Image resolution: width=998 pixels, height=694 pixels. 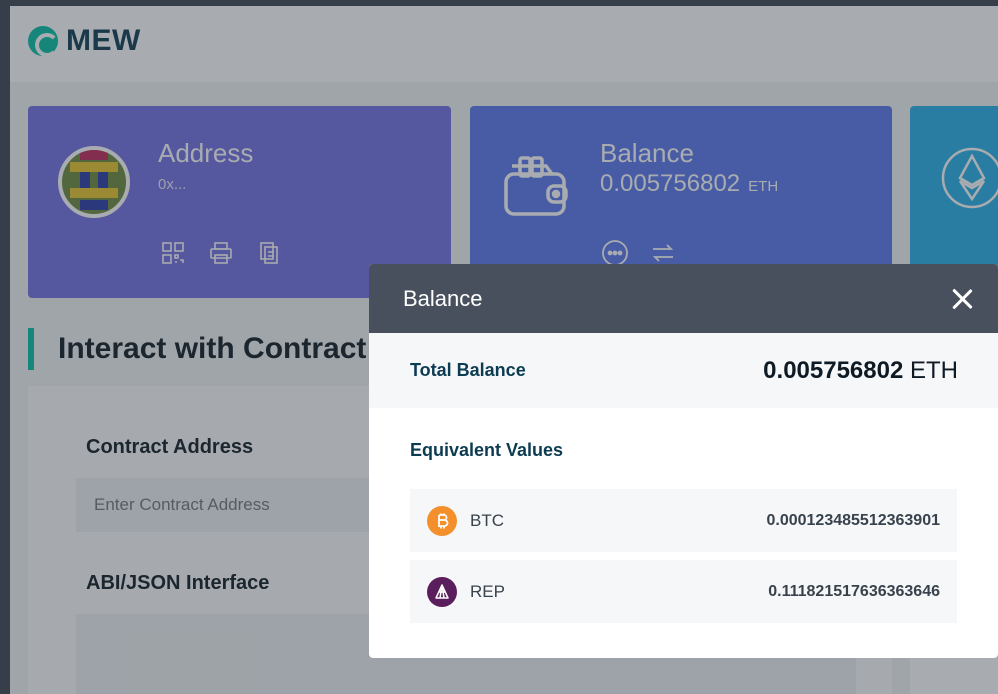 I want to click on coin-value: 0.111821517636363646, so click(x=854, y=591).